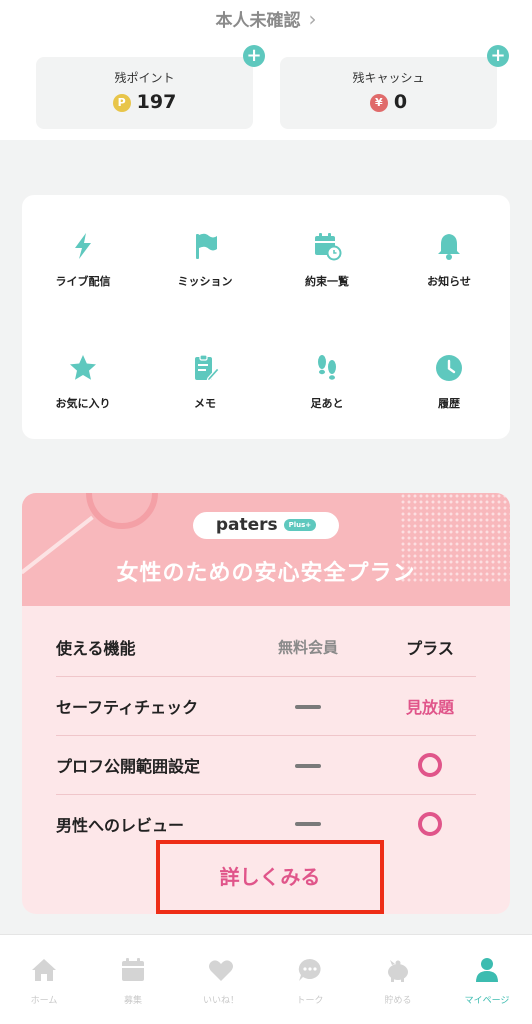  What do you see at coordinates (449, 403) in the screenshot?
I see `menu-item-label: 履歴` at bounding box center [449, 403].